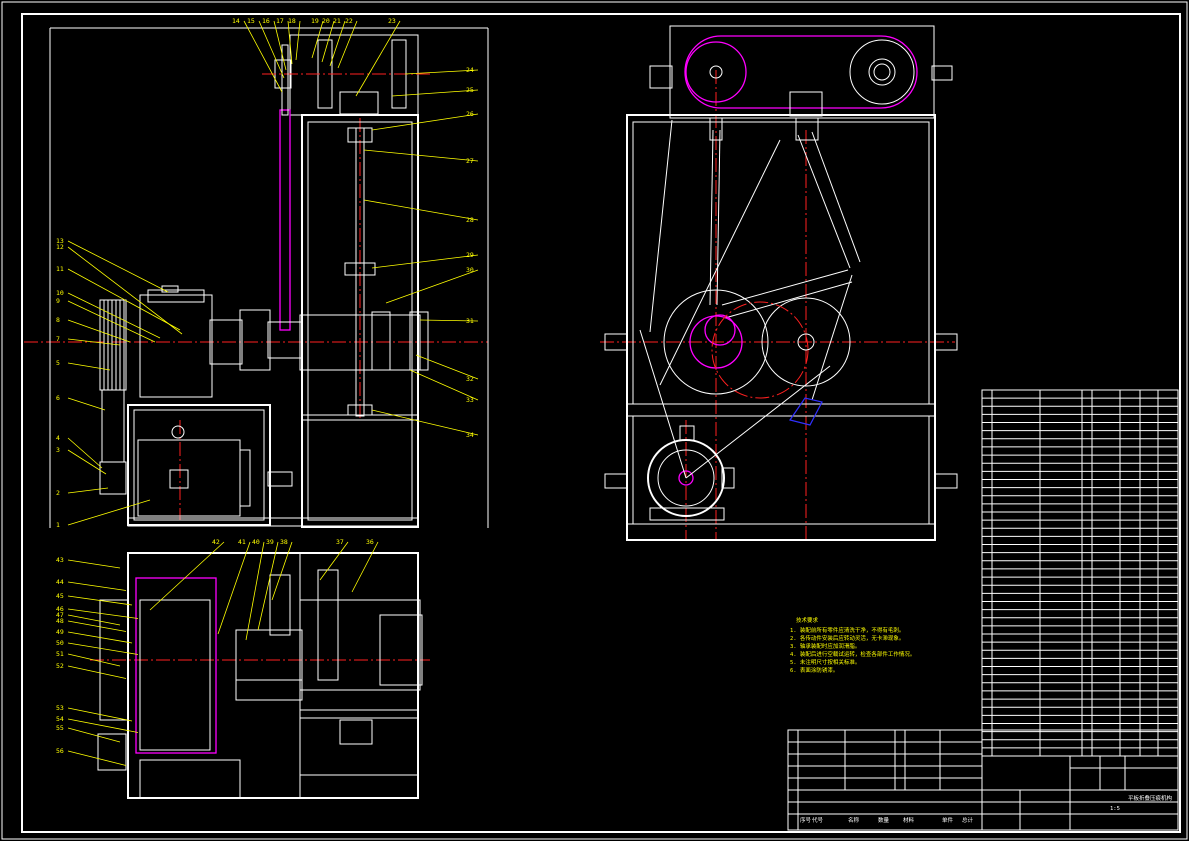 The width and height of the screenshot is (1189, 841). I want to click on callout-number-9: 9, so click(58, 301).